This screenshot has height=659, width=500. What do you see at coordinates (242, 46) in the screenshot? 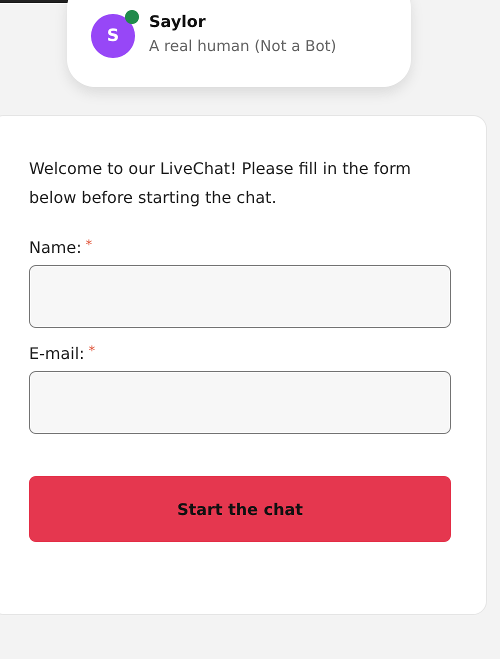
I see `agent-subtitle: A real human (Not a Bot)` at bounding box center [242, 46].